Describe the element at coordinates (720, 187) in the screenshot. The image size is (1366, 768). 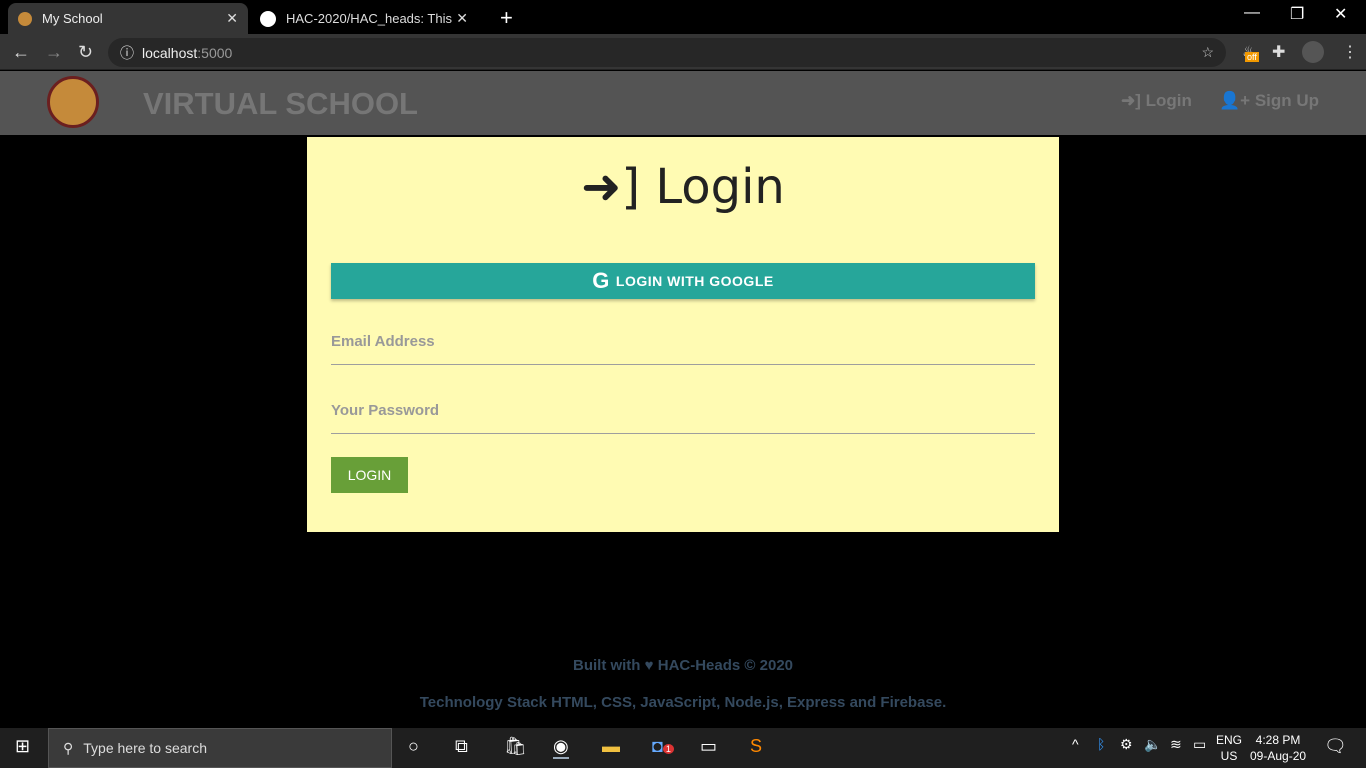
I see `login-title: Login` at that location.